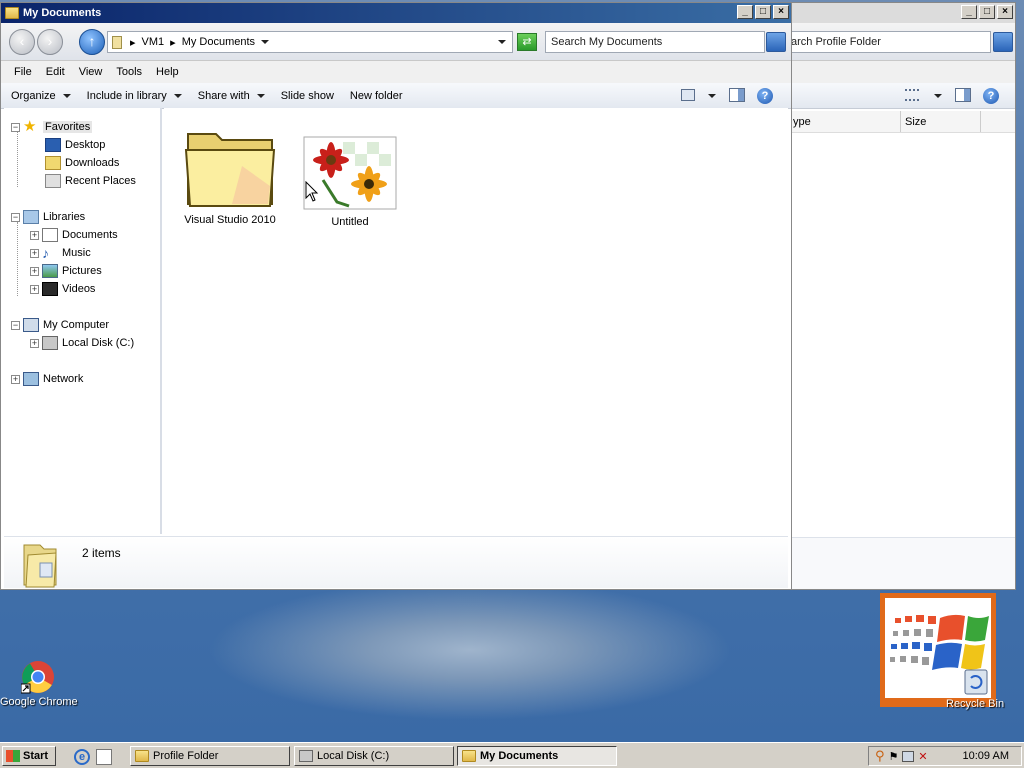  What do you see at coordinates (894, 756) in the screenshot?
I see `flag-icon: ⚑` at bounding box center [894, 756].